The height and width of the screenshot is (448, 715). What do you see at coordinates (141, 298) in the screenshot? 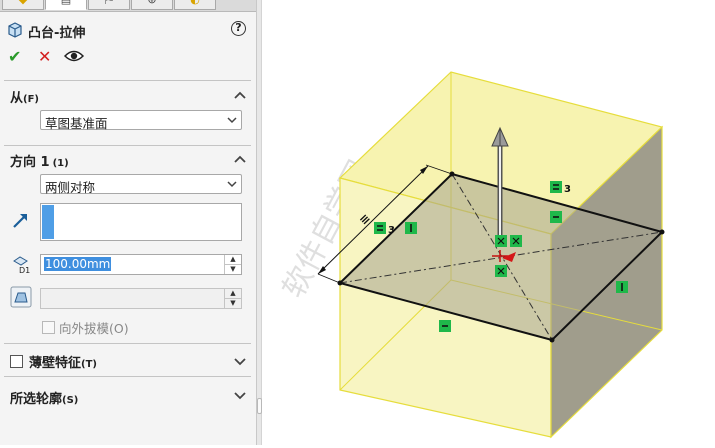
I see `draft-angle-input: ▲ ▼` at bounding box center [141, 298].